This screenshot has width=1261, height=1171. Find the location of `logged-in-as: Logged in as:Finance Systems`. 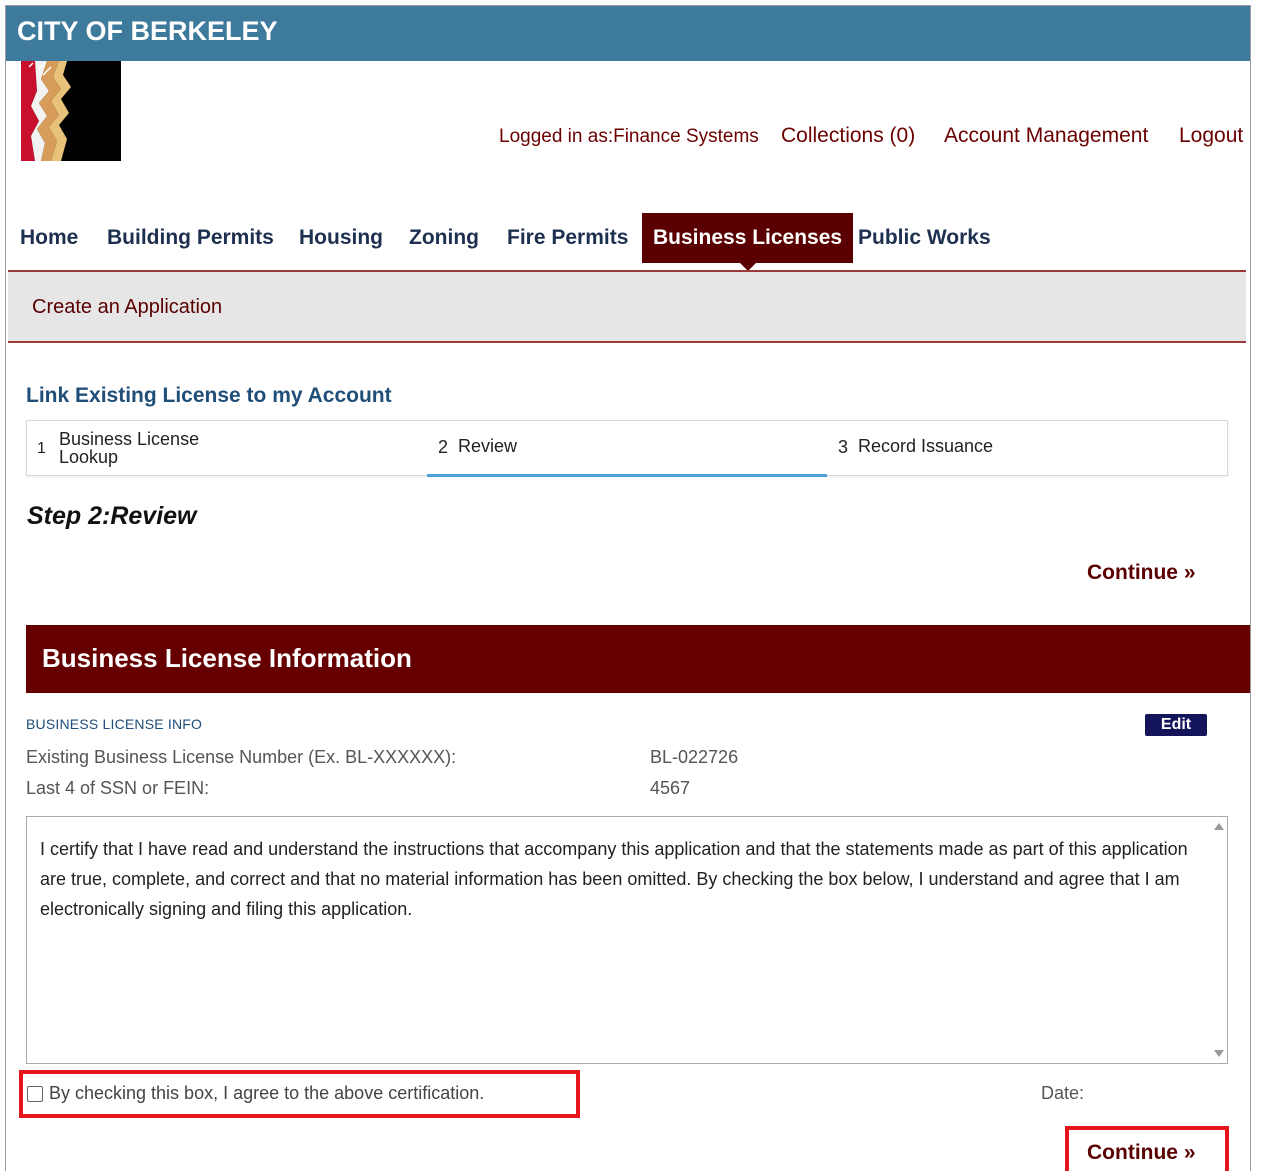

logged-in-as: Logged in as:Finance Systems is located at coordinates (629, 136).